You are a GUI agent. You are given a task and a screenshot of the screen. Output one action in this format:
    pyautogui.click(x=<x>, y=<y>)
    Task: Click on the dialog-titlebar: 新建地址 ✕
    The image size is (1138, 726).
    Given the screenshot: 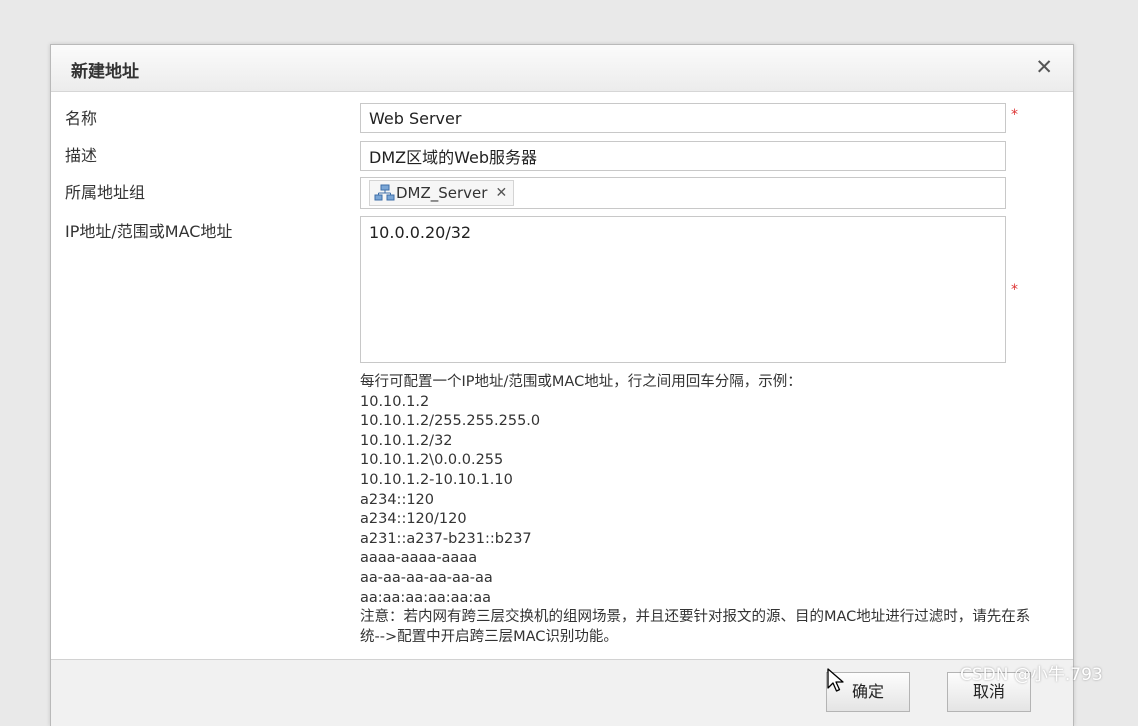 What is the action you would take?
    pyautogui.click(x=562, y=68)
    